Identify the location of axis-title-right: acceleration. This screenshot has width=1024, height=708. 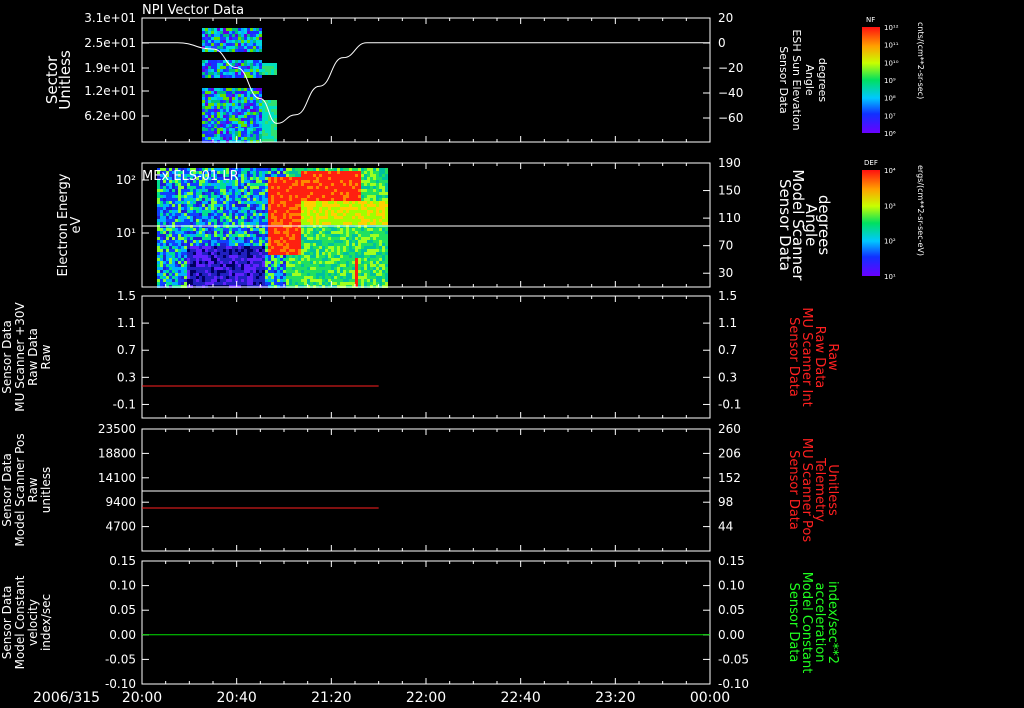
(819, 622).